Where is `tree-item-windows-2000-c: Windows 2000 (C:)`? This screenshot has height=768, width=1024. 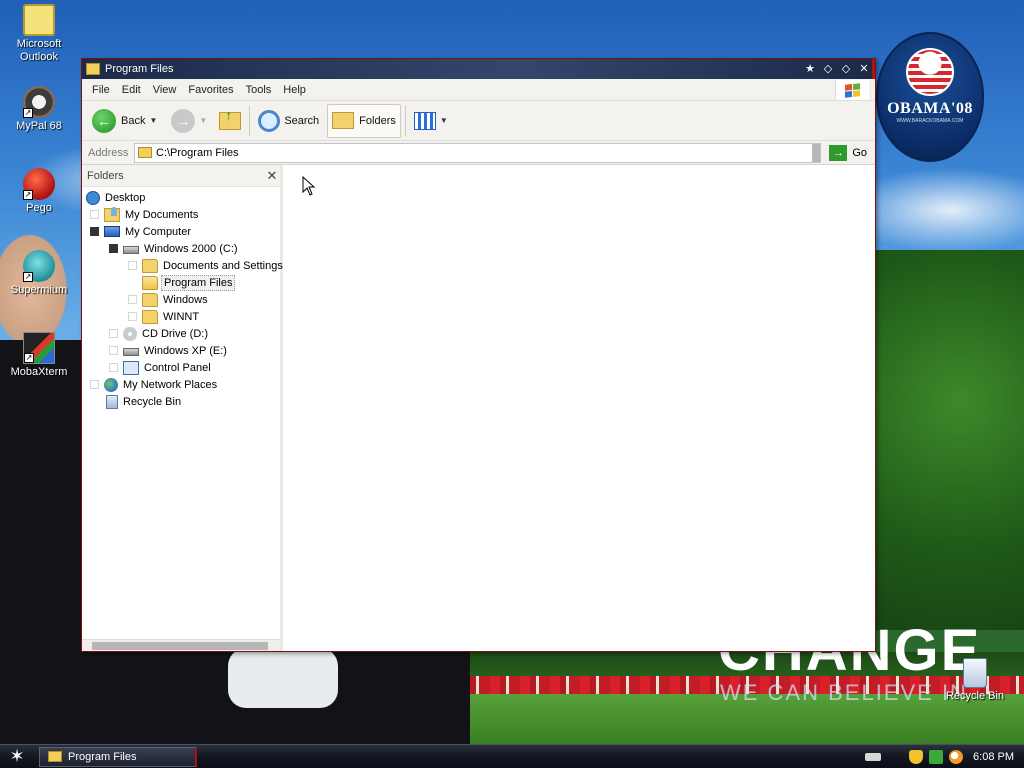
tree-item-windows-2000-c: Windows 2000 (C:) is located at coordinates (174, 248).